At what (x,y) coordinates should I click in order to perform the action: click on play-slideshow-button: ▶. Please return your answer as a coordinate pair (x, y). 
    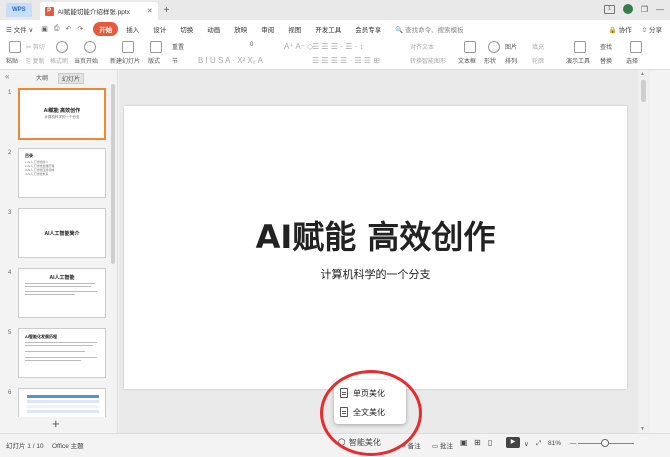
    Looking at the image, I should click on (513, 442).